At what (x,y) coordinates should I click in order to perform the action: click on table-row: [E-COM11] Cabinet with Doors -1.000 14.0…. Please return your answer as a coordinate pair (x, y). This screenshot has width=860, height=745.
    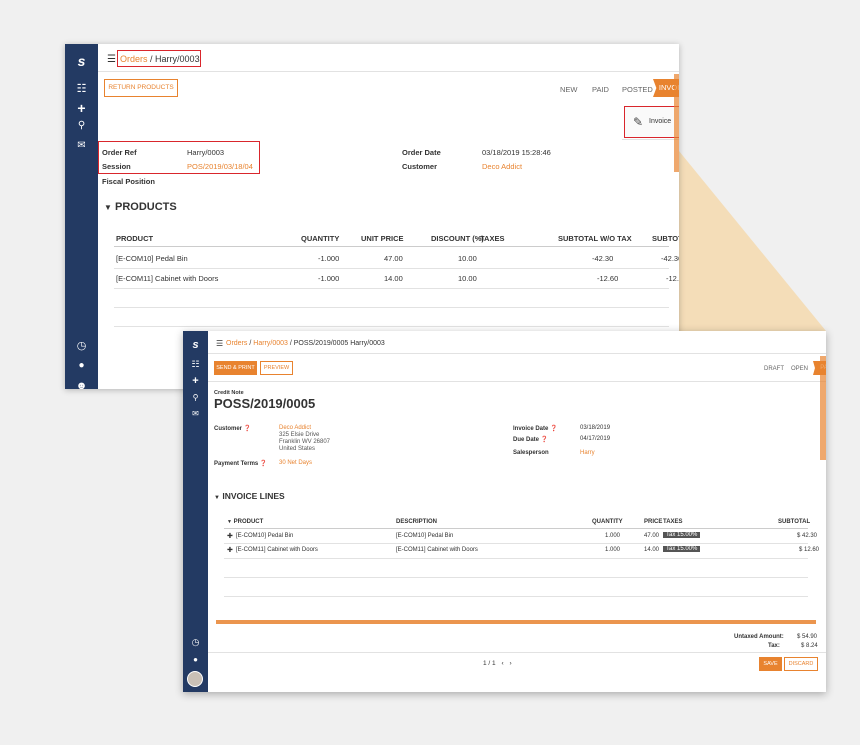
    Looking at the image, I should click on (396, 278).